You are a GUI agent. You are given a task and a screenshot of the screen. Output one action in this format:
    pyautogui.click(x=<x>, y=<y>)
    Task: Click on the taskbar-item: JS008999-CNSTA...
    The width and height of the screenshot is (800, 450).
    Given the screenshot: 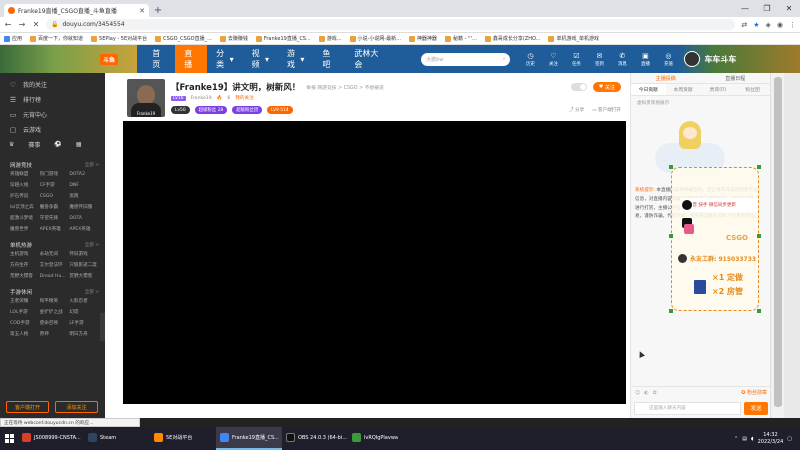 What is the action you would take?
    pyautogui.click(x=51, y=438)
    